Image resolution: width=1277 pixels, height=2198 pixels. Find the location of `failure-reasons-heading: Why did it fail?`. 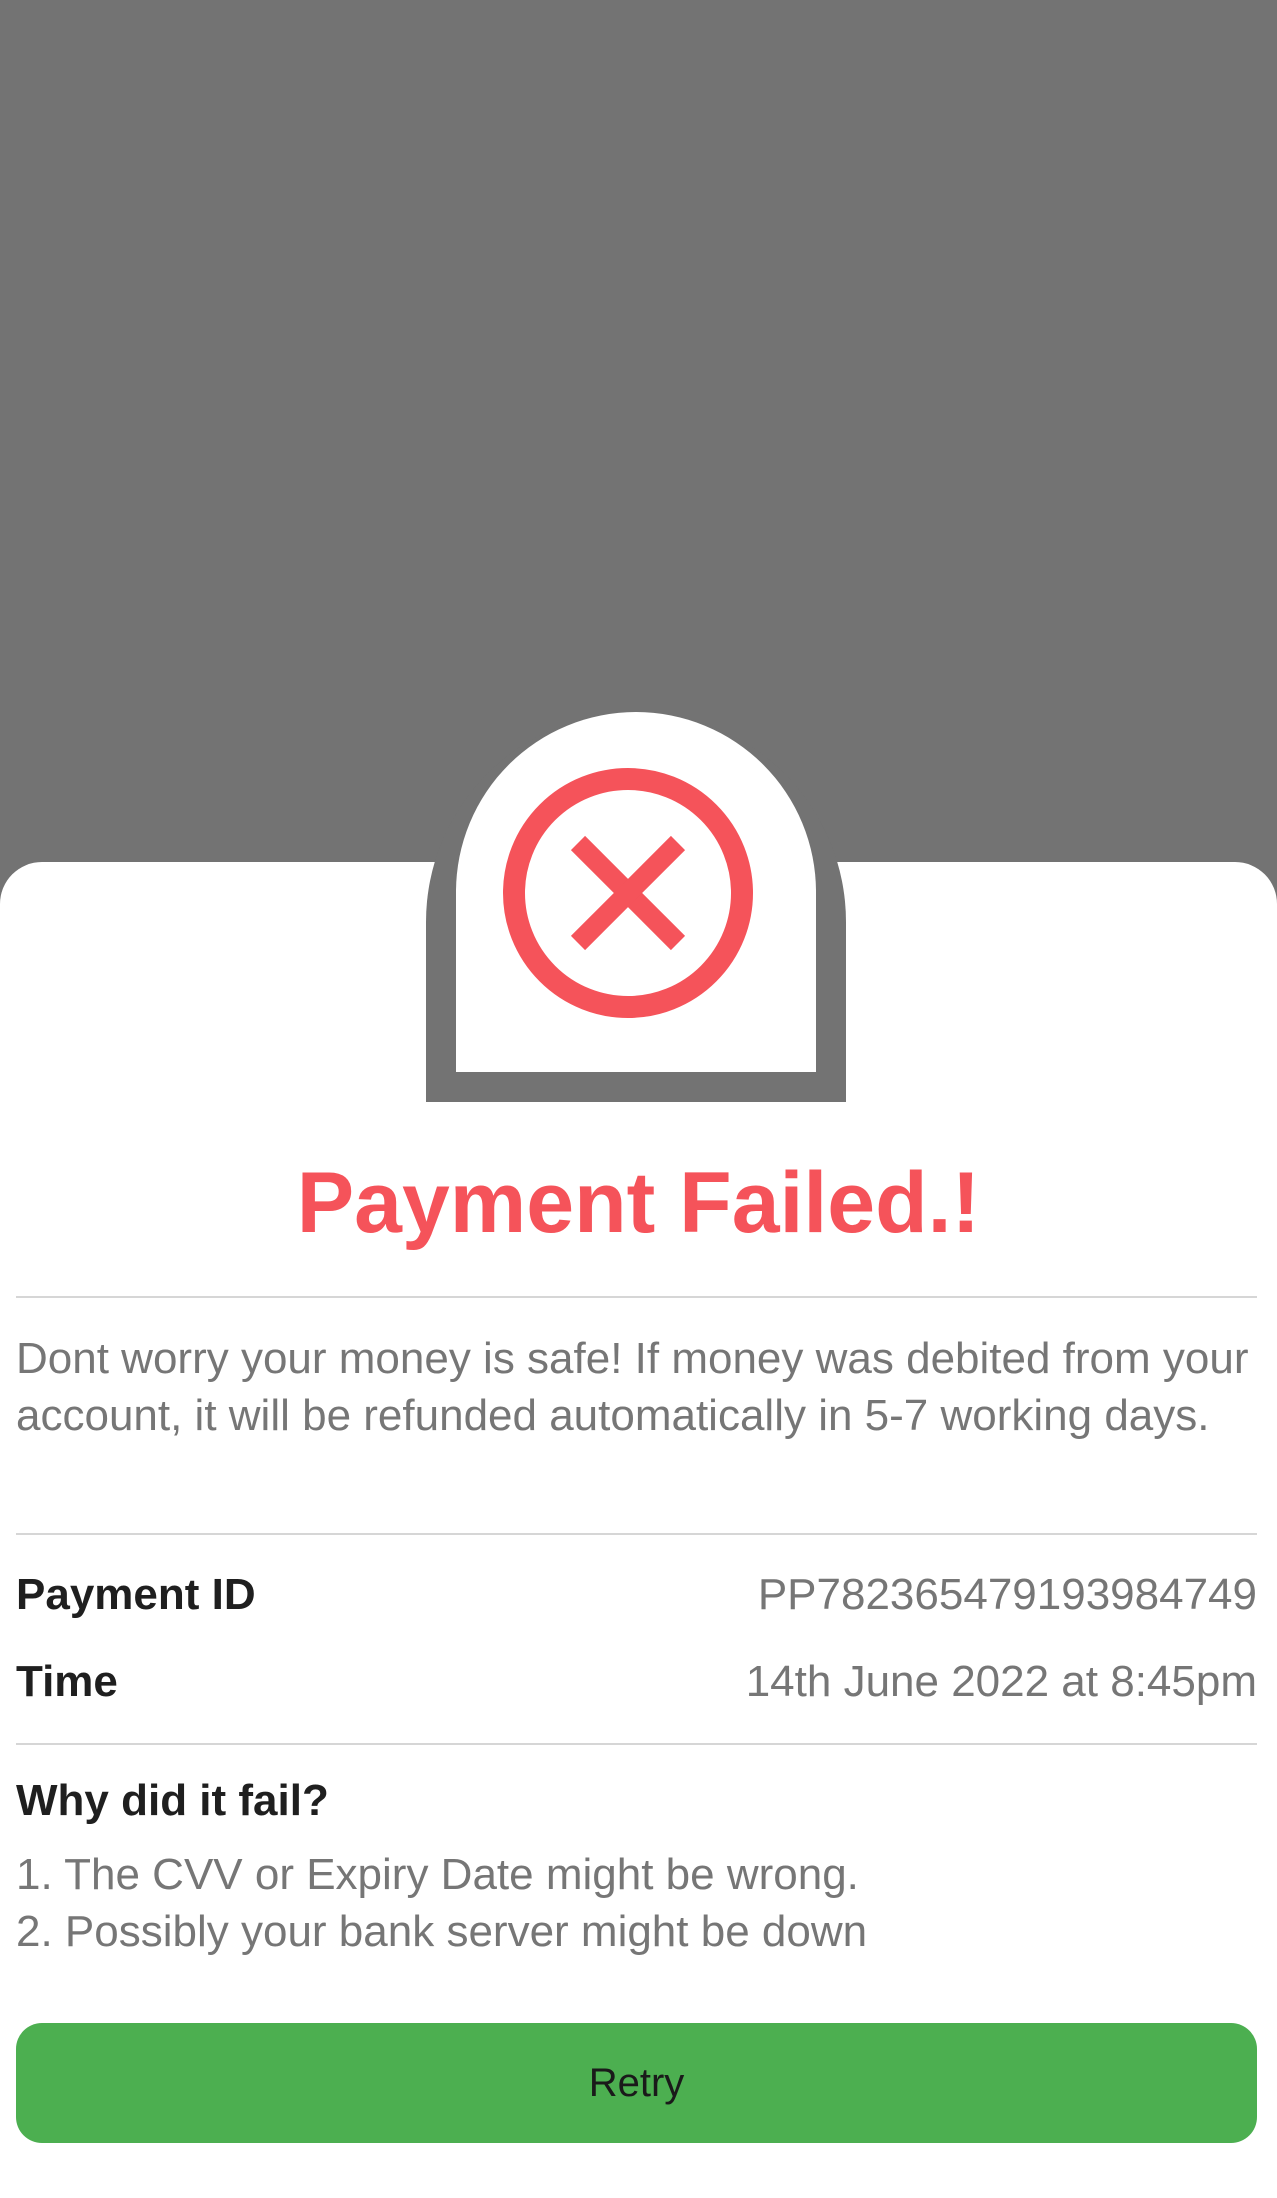

failure-reasons-heading: Why did it fail? is located at coordinates (172, 1800).